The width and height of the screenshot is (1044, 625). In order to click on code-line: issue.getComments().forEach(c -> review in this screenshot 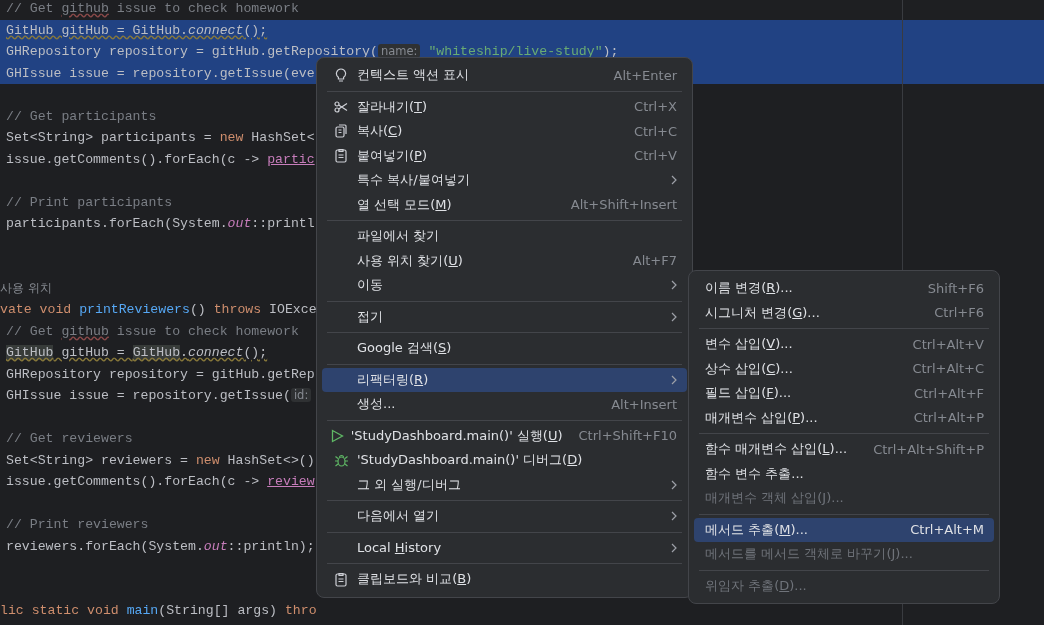, I will do `click(160, 482)`.